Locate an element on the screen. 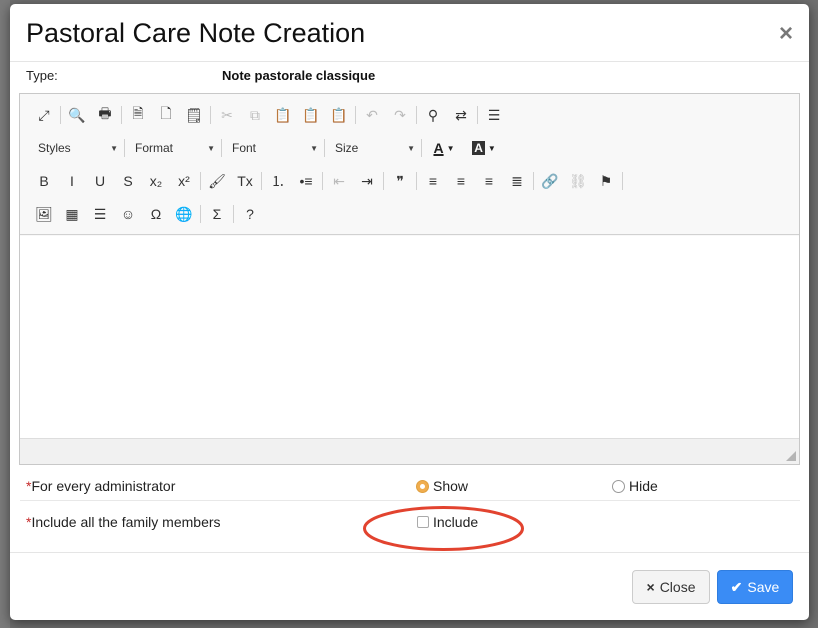 This screenshot has width=818, height=628. find-icon: ⚲ is located at coordinates (433, 115).